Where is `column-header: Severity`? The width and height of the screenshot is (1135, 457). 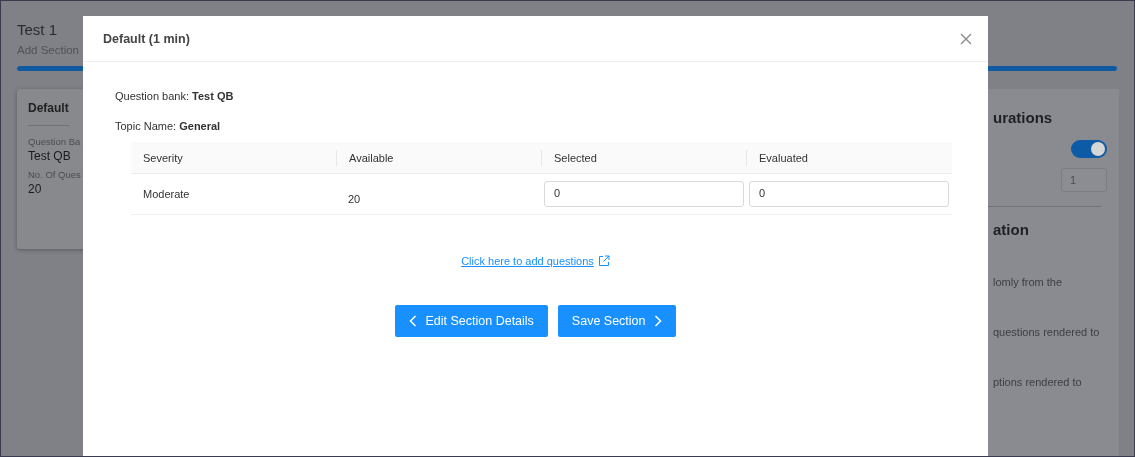
column-header: Severity is located at coordinates (163, 157).